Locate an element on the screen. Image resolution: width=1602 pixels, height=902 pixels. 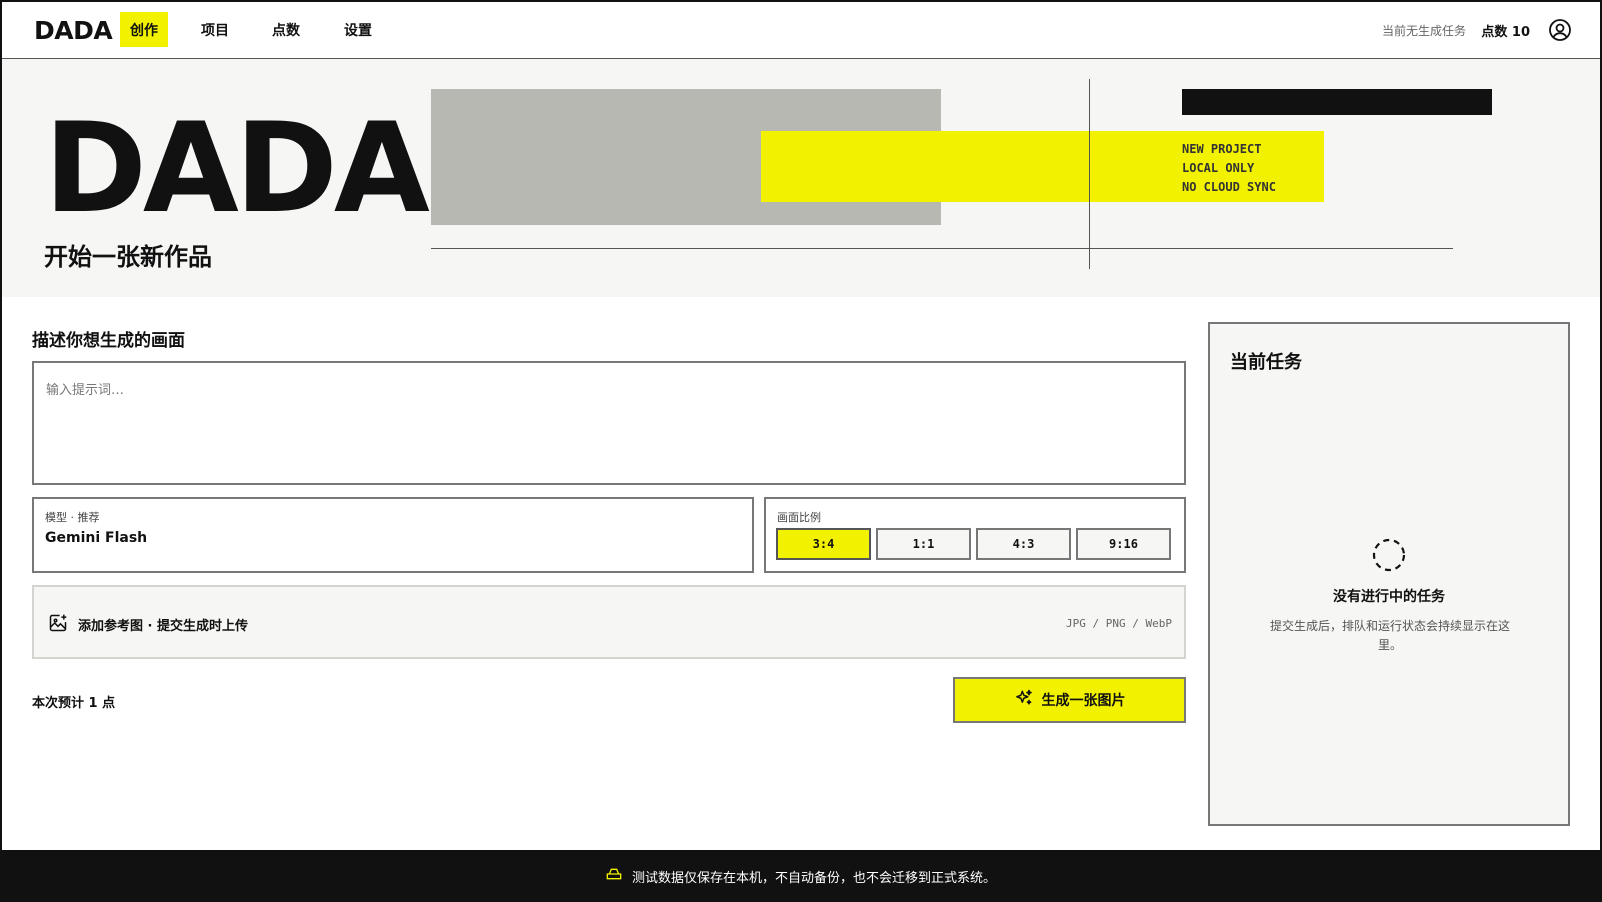
ratio-option-4-3: 4:3 is located at coordinates (1023, 544).